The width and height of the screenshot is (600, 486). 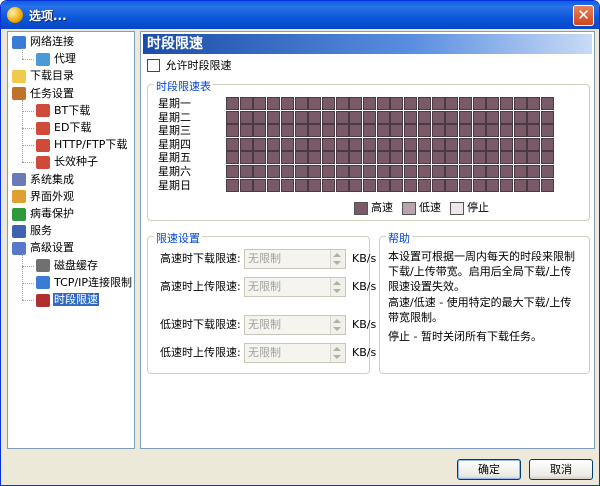 What do you see at coordinates (43, 76) in the screenshot?
I see `tree-item-folder: 下载目录` at bounding box center [43, 76].